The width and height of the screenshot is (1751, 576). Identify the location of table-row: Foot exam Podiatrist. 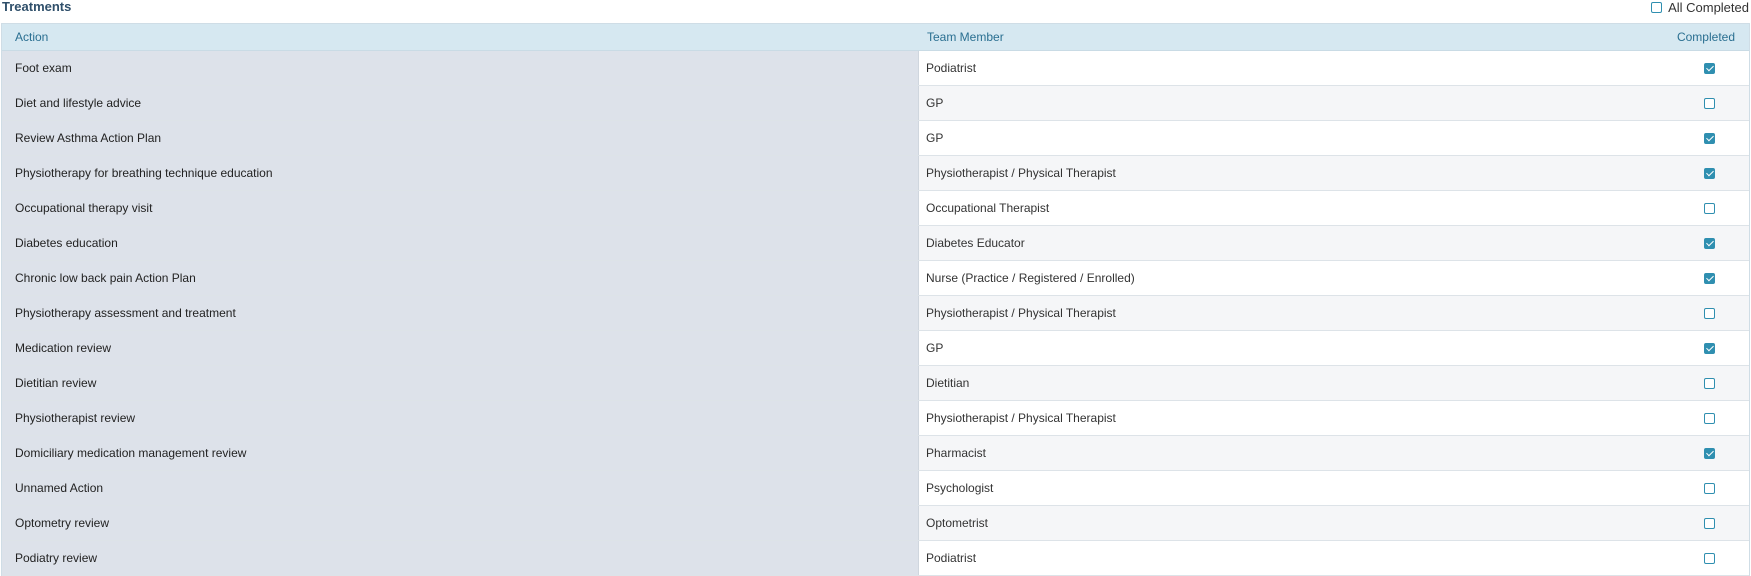
(875, 68).